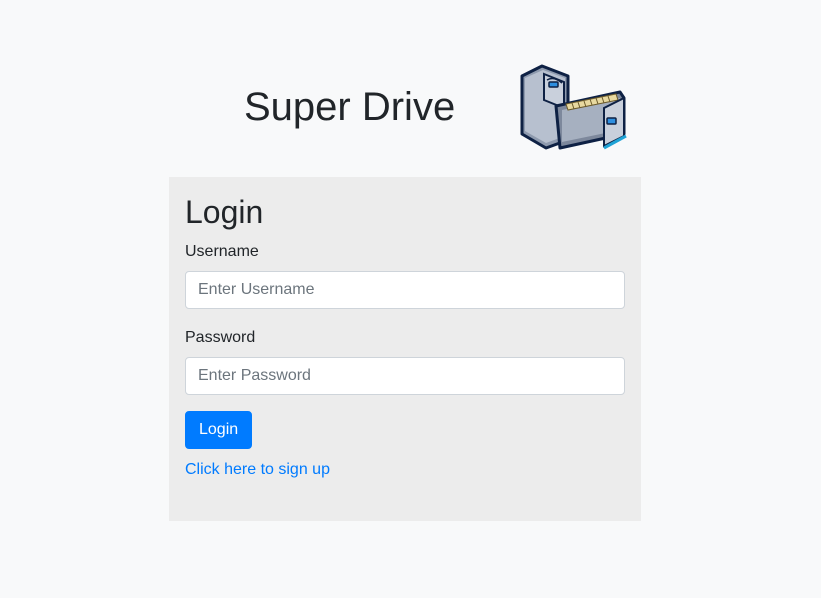 The image size is (821, 598). Describe the element at coordinates (219, 430) in the screenshot. I see `login-button: Login` at that location.